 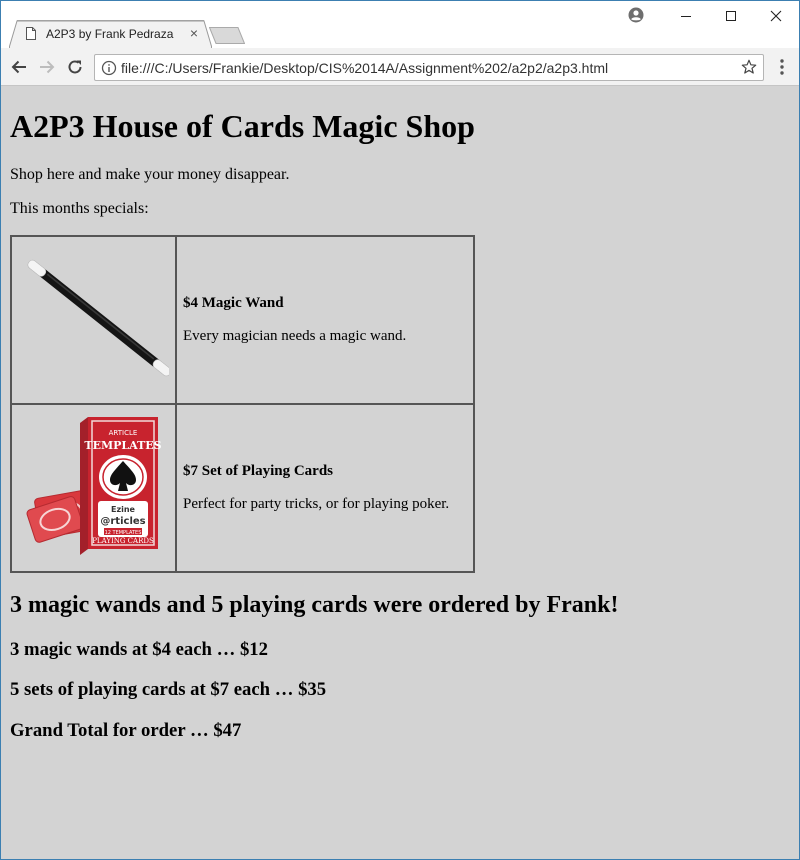 I want to click on card-box-bottom-text: PLAYING CARDS, so click(x=123, y=541).